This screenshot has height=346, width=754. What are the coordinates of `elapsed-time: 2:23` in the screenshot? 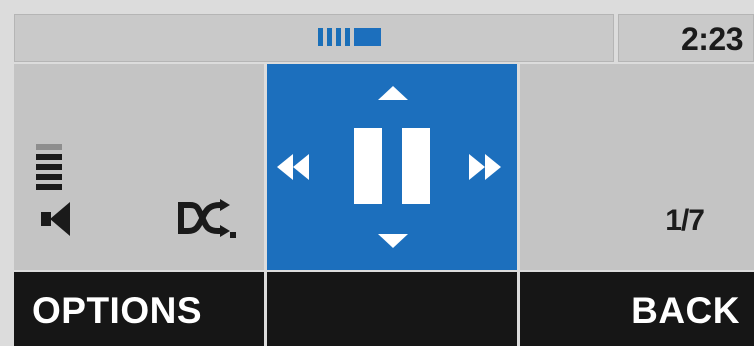 It's located at (712, 39).